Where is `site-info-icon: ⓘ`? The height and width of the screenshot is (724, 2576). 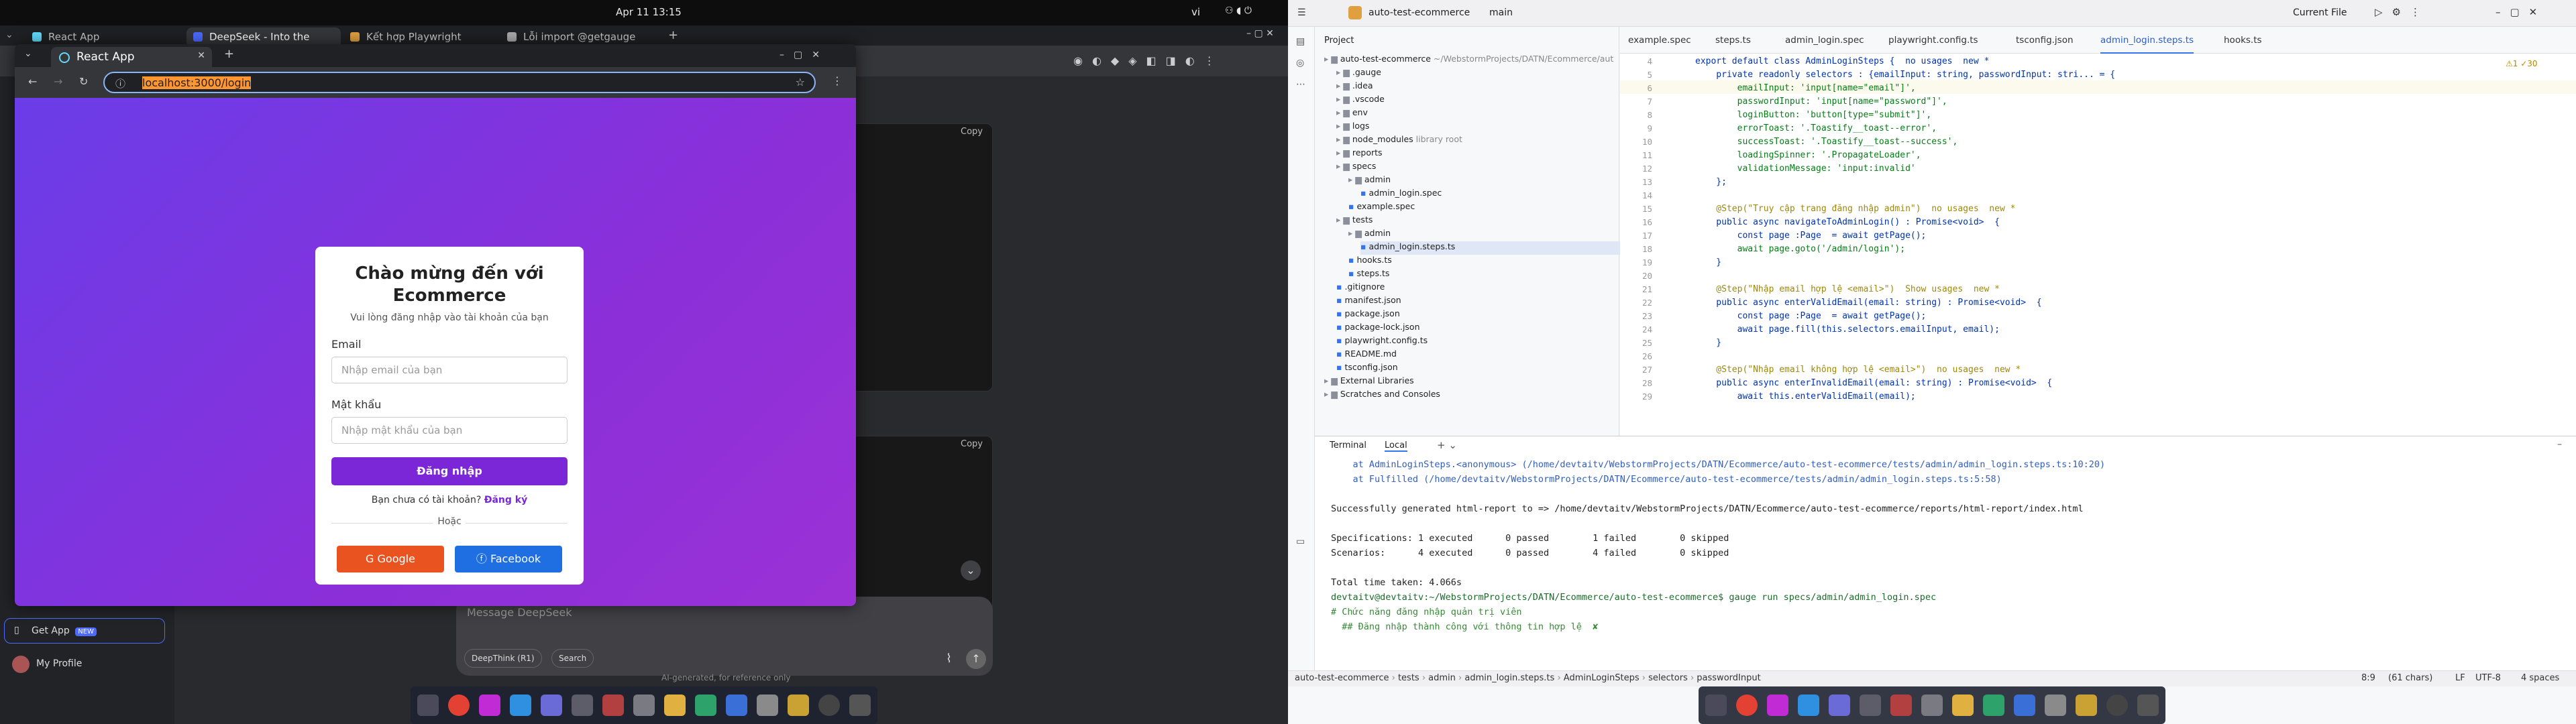
site-info-icon: ⓘ is located at coordinates (120, 83).